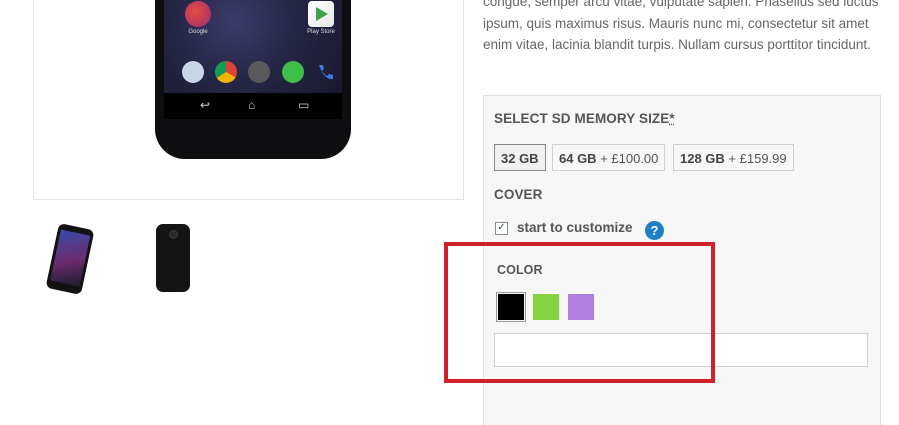 The width and height of the screenshot is (899, 425). I want to click on hangouts-app-icon, so click(293, 72).